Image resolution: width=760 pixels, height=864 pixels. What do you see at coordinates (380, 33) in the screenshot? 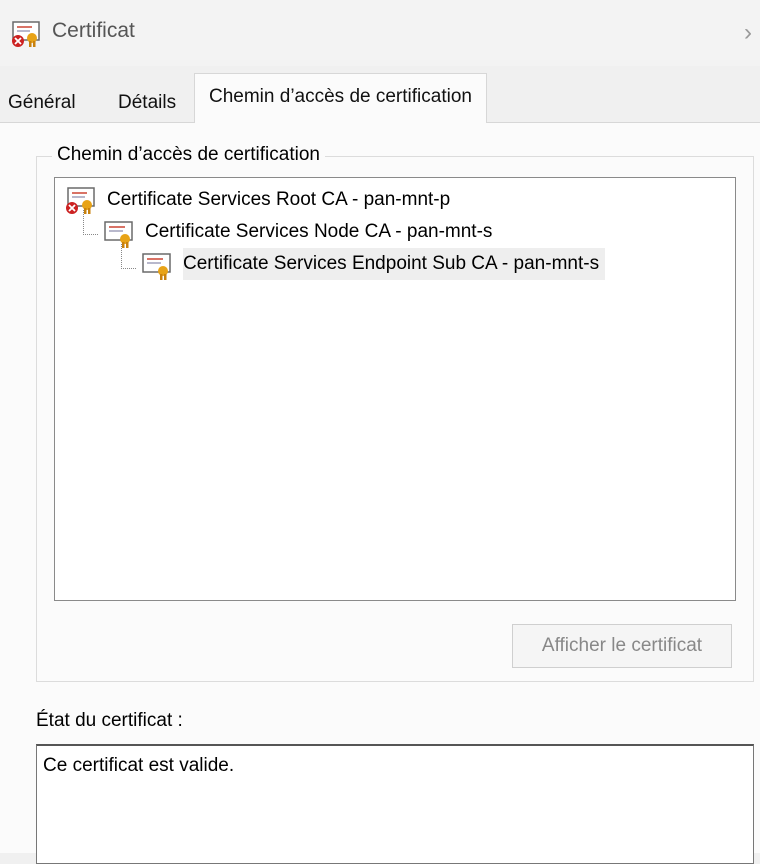
I see `title-bar: Certificat ›` at bounding box center [380, 33].